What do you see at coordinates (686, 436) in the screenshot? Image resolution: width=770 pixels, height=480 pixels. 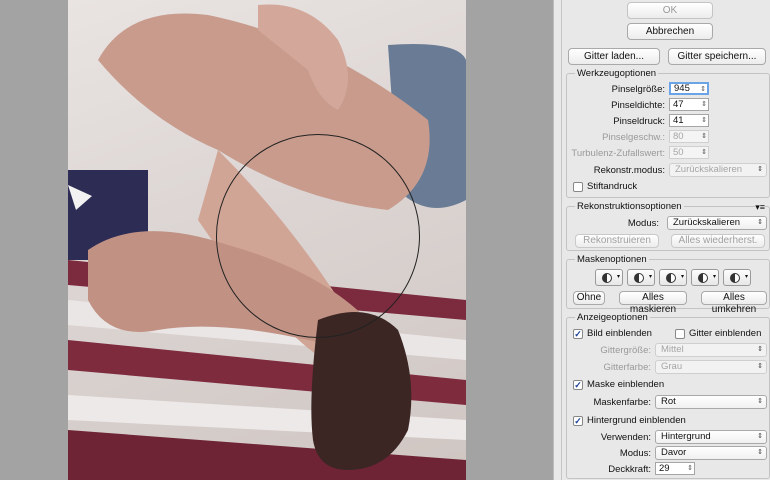 I see `use-value: Hintergrund` at bounding box center [686, 436].